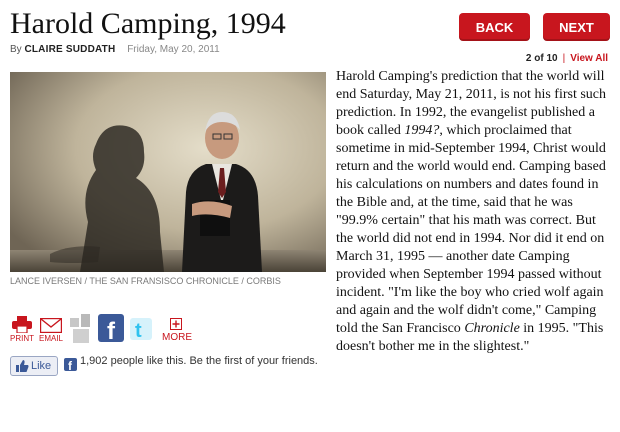 Image resolution: width=620 pixels, height=432 pixels. Describe the element at coordinates (148, 23) in the screenshot. I see `article-title: Harold Camping, 1994` at that location.